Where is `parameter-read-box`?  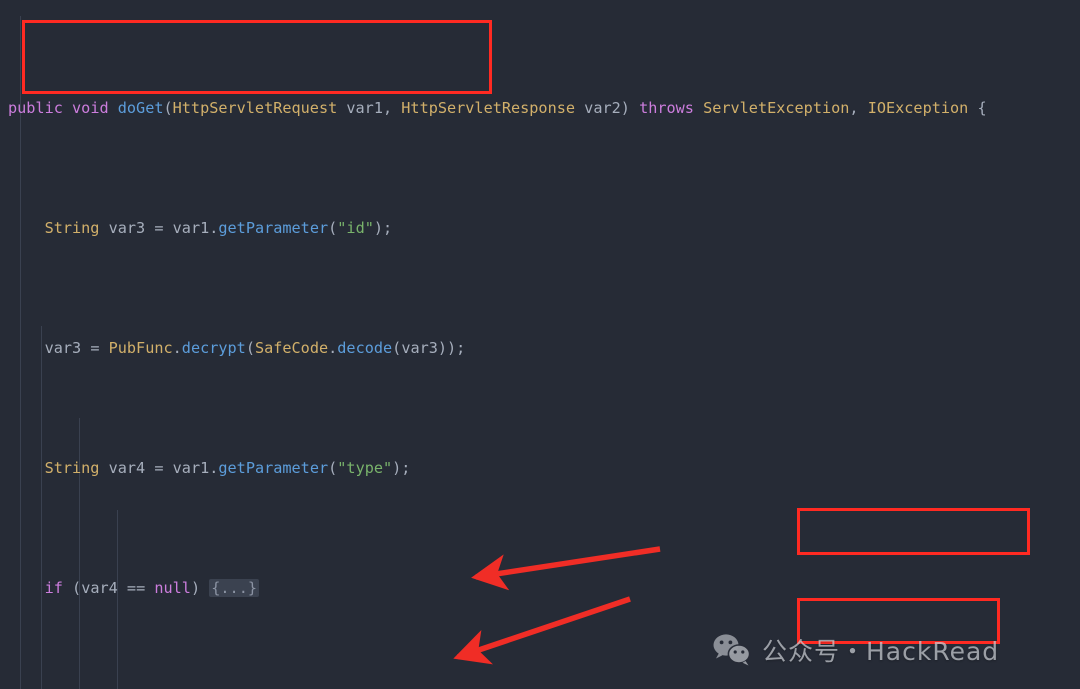 parameter-read-box is located at coordinates (257, 57).